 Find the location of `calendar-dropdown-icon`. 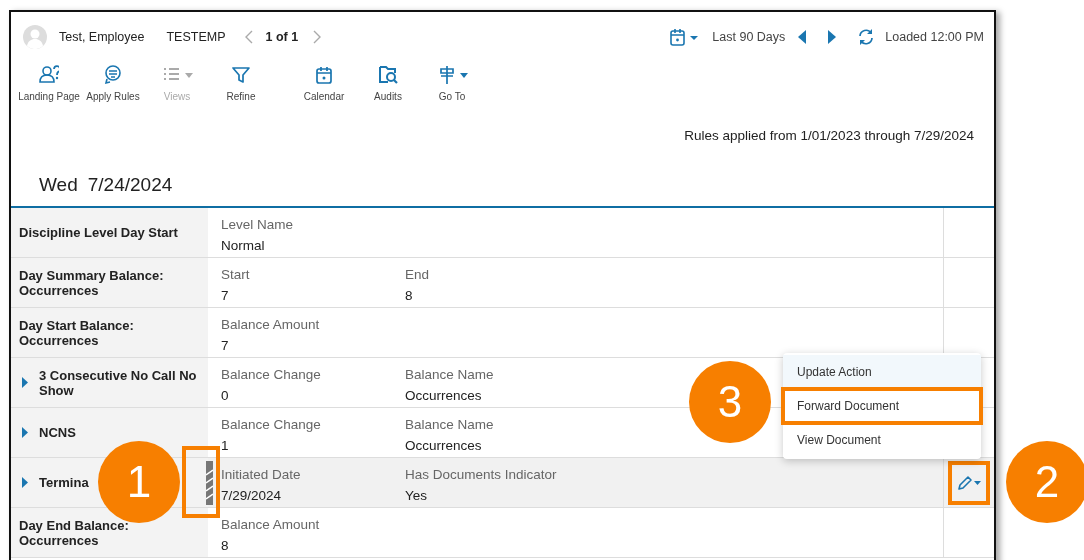

calendar-dropdown-icon is located at coordinates (685, 37).